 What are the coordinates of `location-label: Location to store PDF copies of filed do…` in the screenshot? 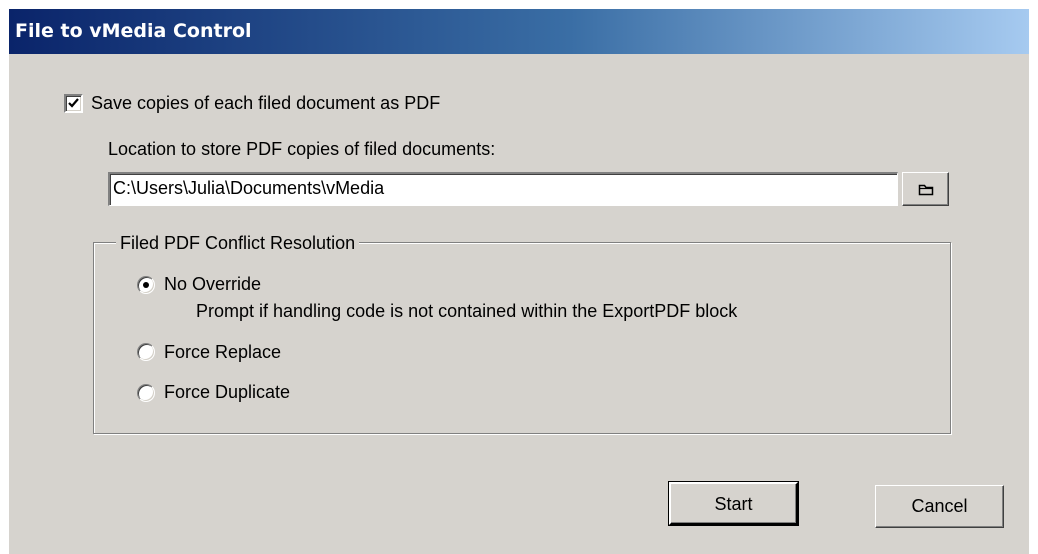 It's located at (302, 149).